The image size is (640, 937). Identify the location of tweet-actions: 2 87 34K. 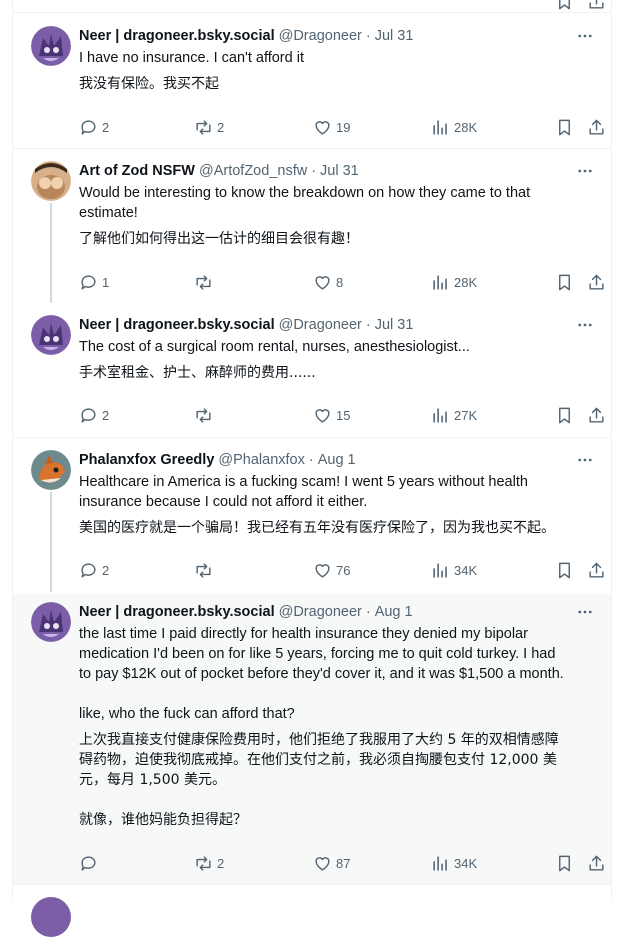
(343, 863).